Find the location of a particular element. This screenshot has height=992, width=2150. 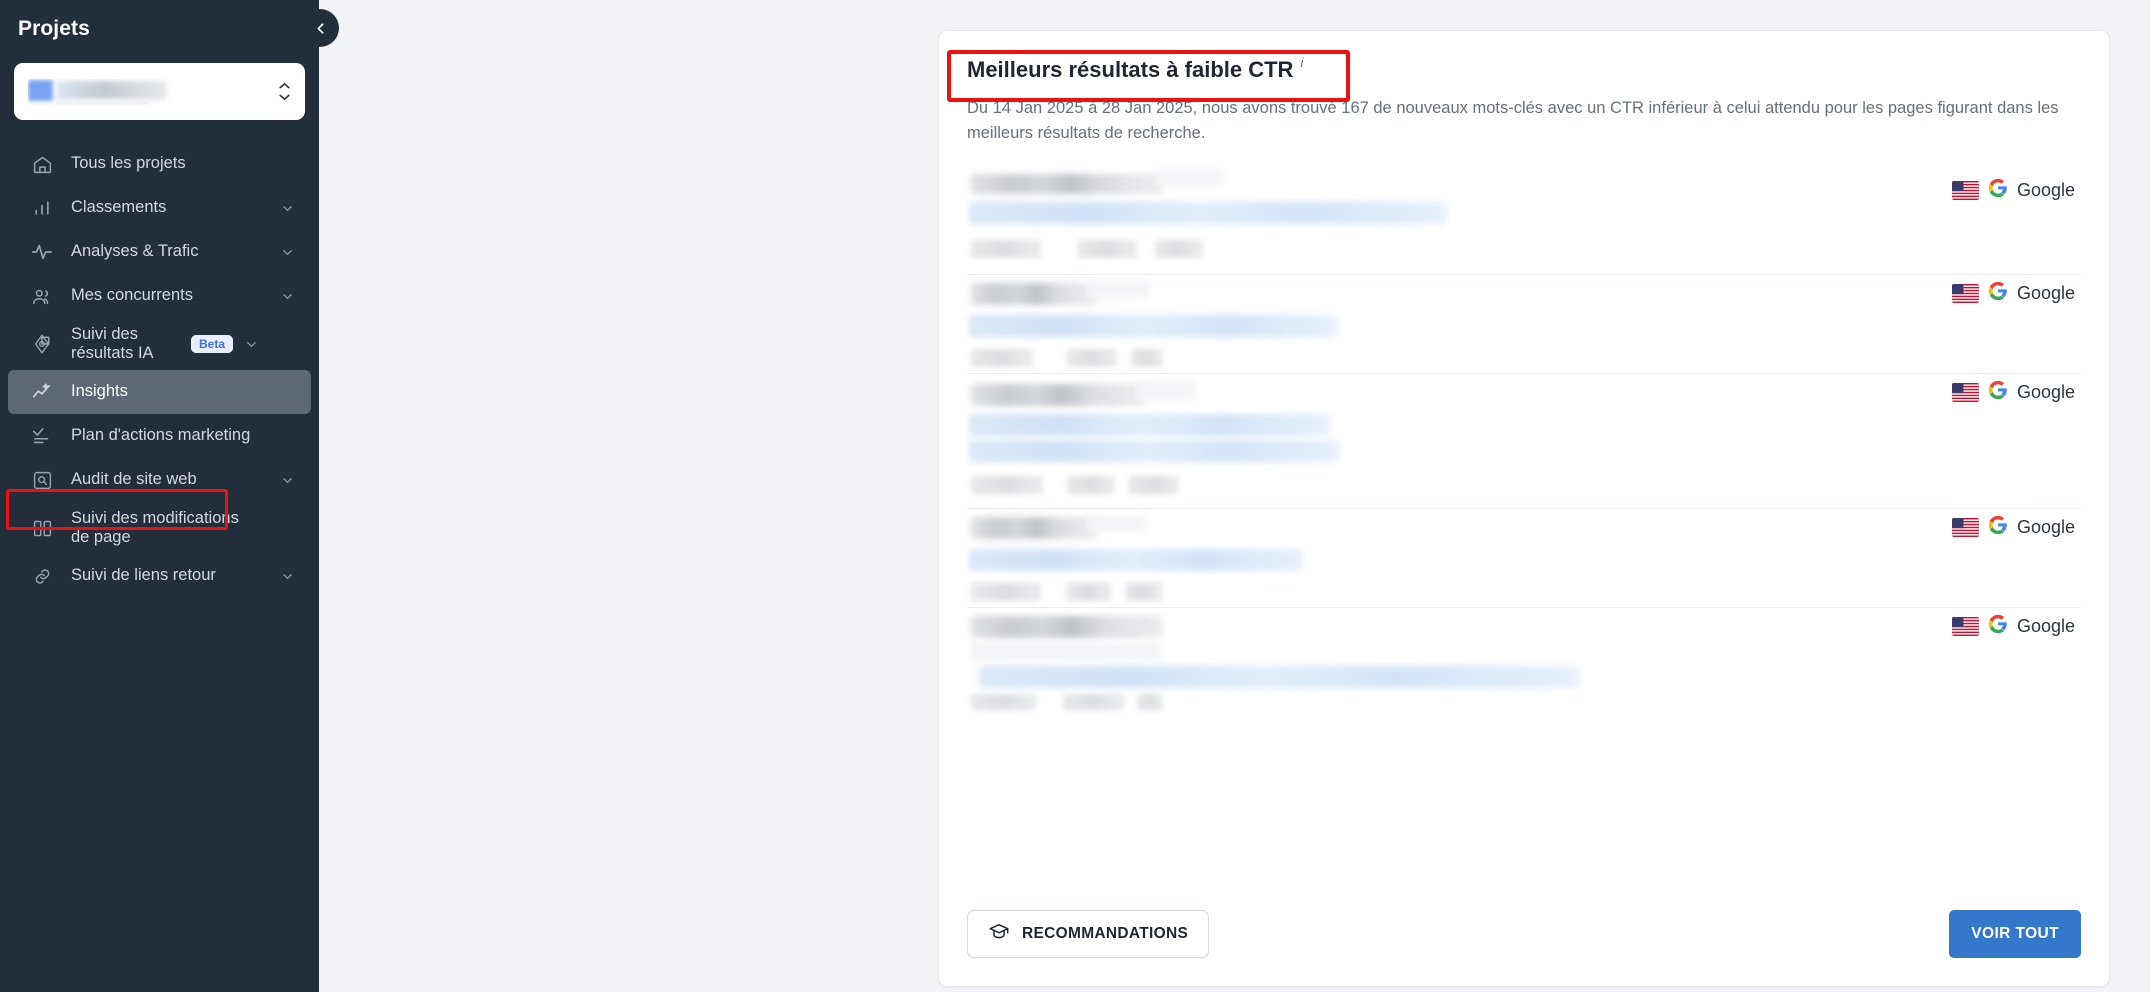

see-all-button: VOIR TOUT is located at coordinates (2015, 934).